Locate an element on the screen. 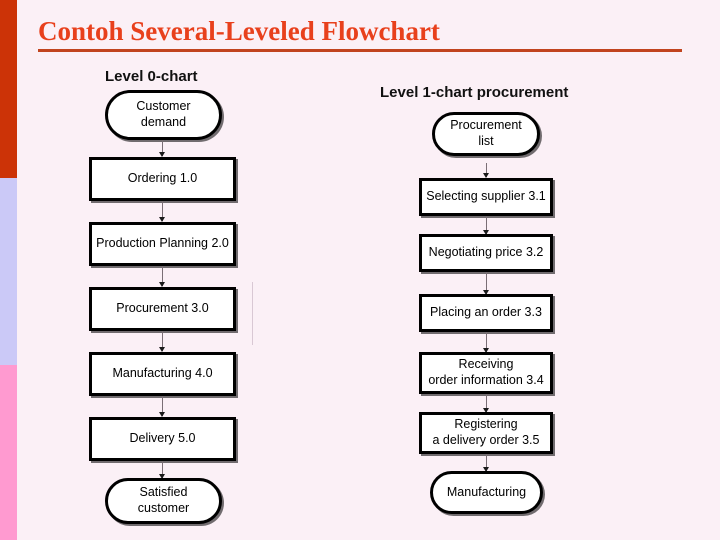 This screenshot has width=720, height=540. node-production-planning-2-0: Production Planning 2.0 is located at coordinates (162, 244).